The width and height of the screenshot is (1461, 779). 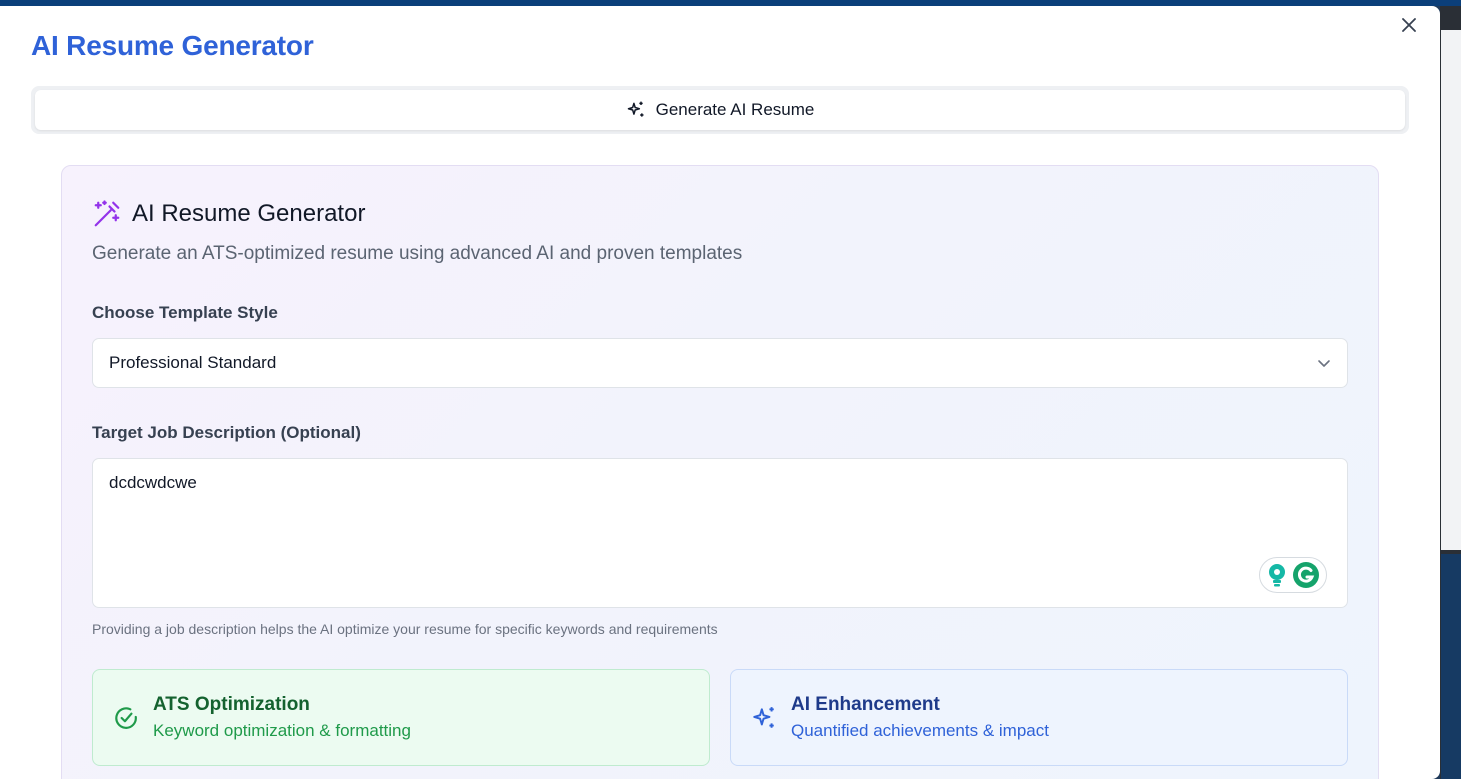 What do you see at coordinates (249, 213) in the screenshot?
I see `card-title: AI Resume Generator` at bounding box center [249, 213].